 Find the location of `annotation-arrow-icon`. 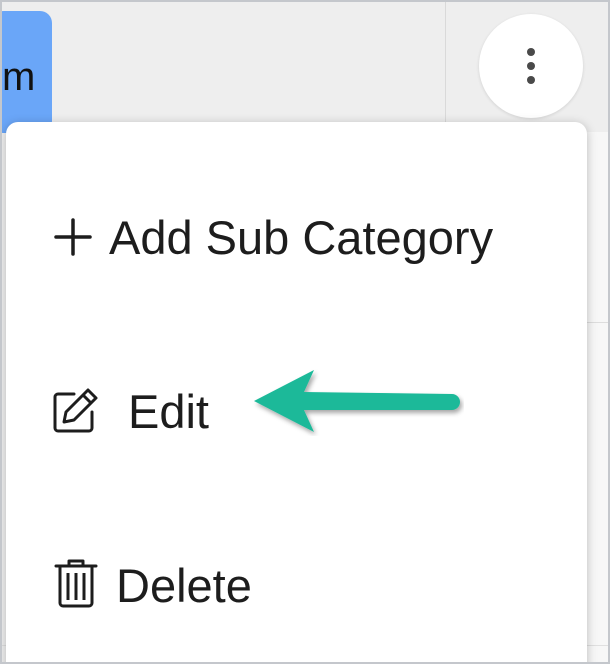

annotation-arrow-icon is located at coordinates (357, 401).